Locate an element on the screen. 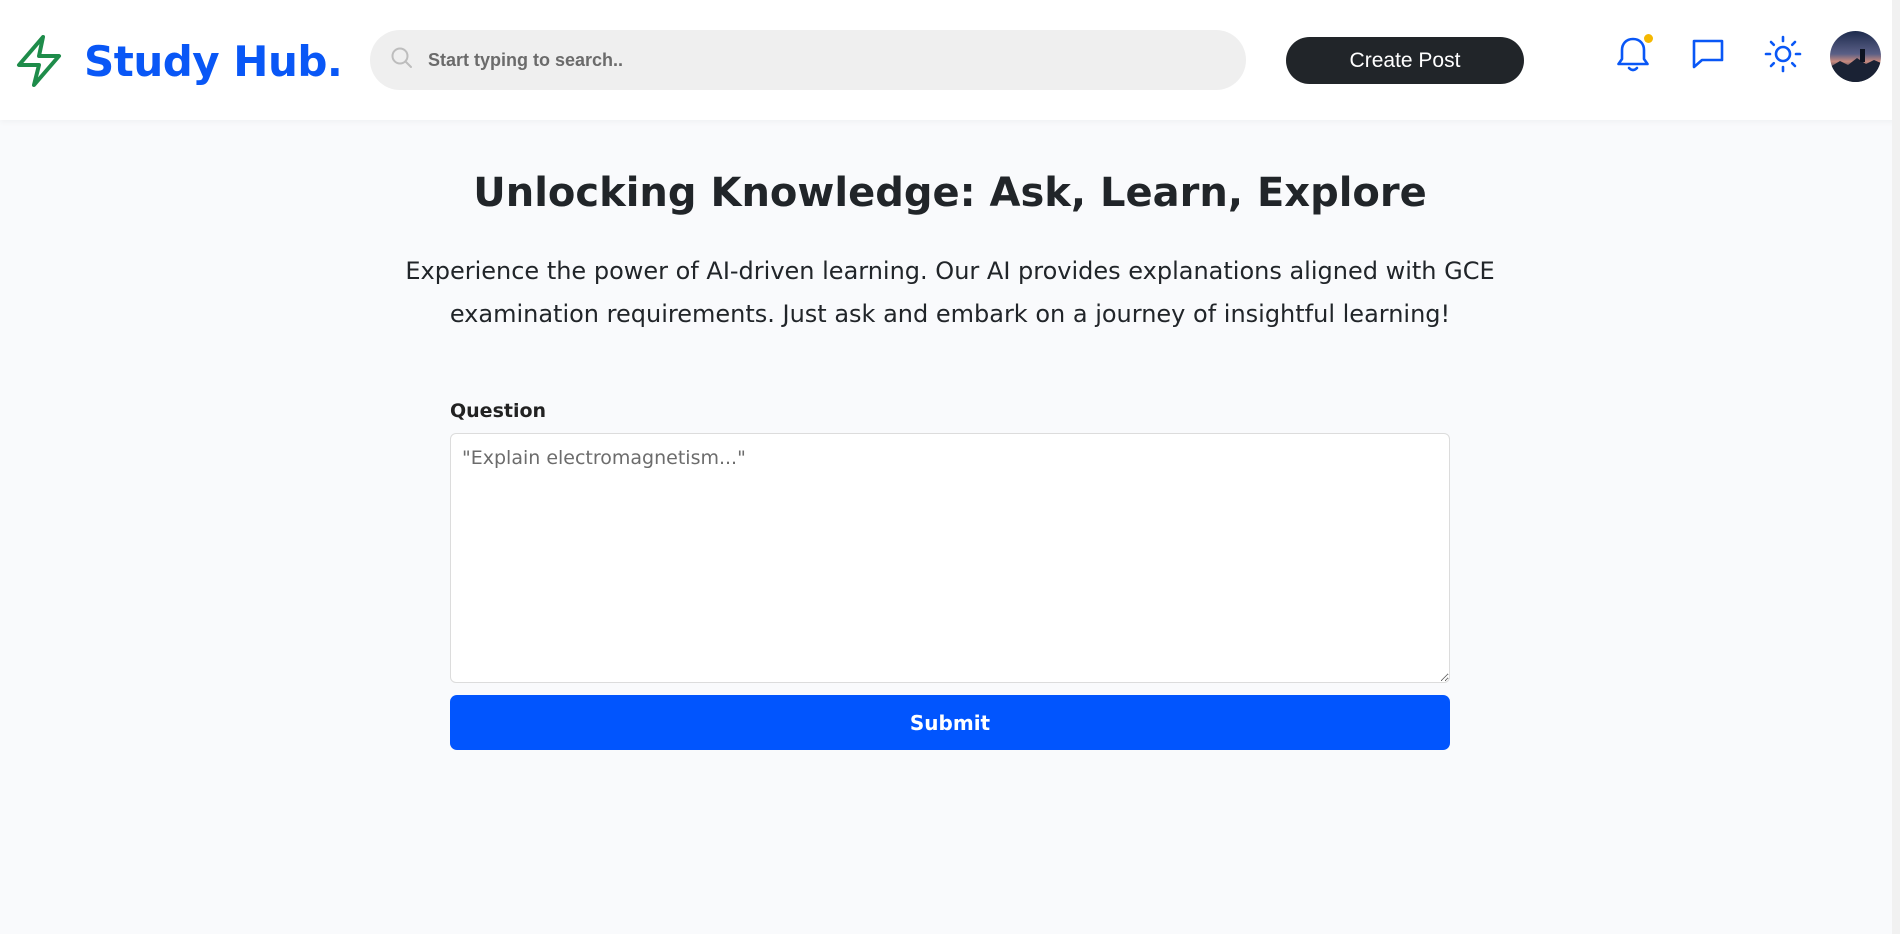 The width and height of the screenshot is (1900, 934). messages-button is located at coordinates (1708, 56).